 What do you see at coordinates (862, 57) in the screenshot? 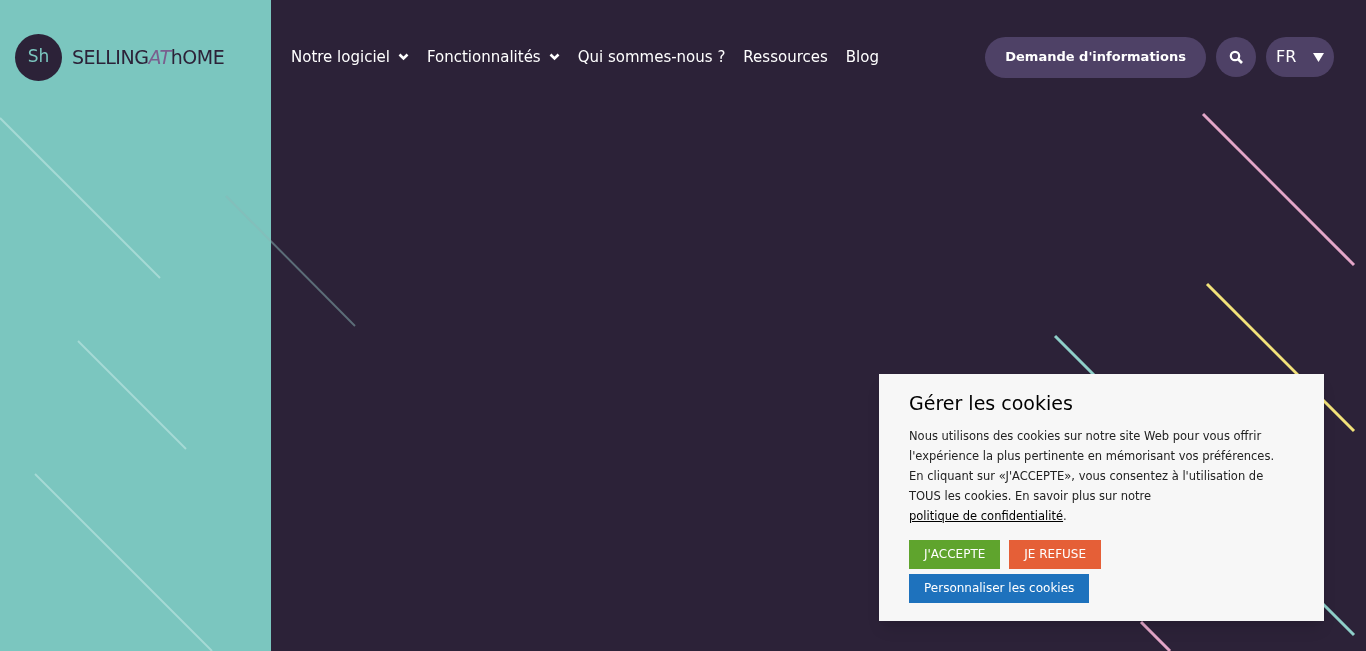
I see `nav-link: Blog` at bounding box center [862, 57].